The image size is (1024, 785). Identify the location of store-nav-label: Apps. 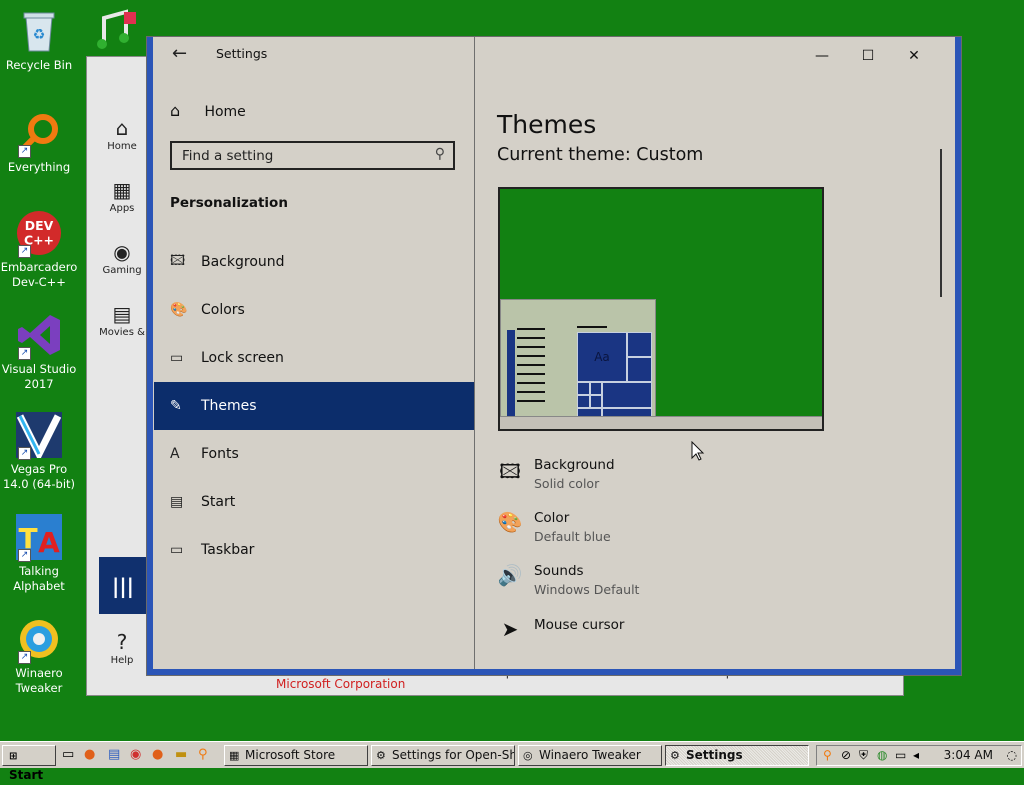
(122, 208).